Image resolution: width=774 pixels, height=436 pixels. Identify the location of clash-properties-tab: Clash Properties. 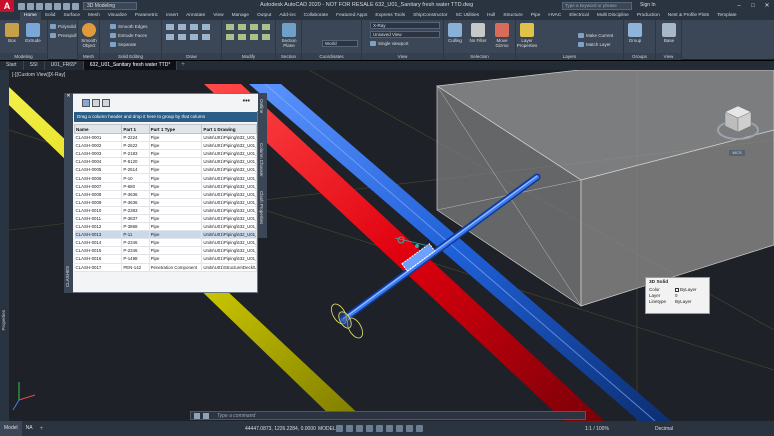
(261, 207).